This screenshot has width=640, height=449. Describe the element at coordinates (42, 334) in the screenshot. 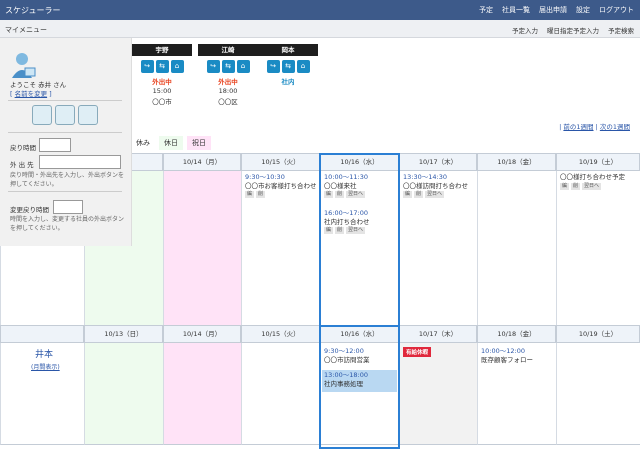

I see `corner-header` at that location.